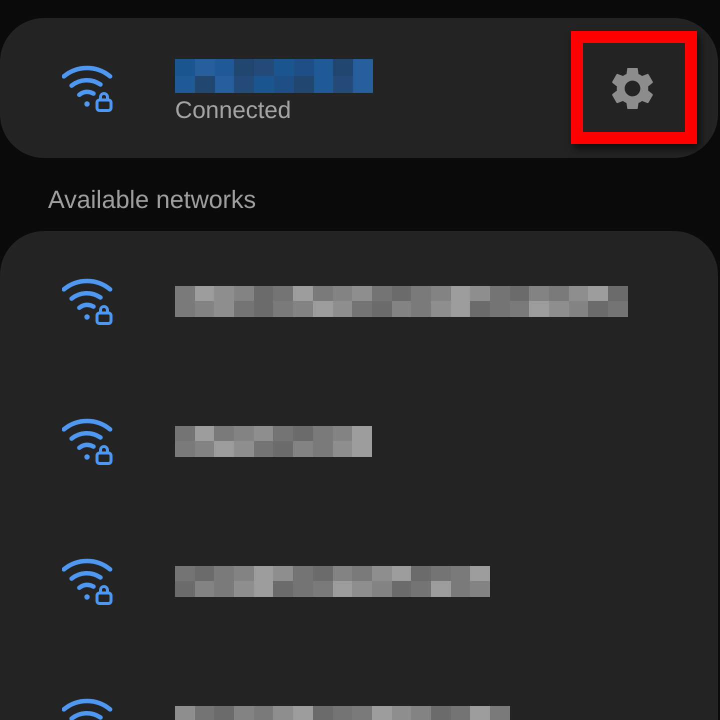 The height and width of the screenshot is (720, 720). I want to click on section-heading: Available networks, so click(152, 200).